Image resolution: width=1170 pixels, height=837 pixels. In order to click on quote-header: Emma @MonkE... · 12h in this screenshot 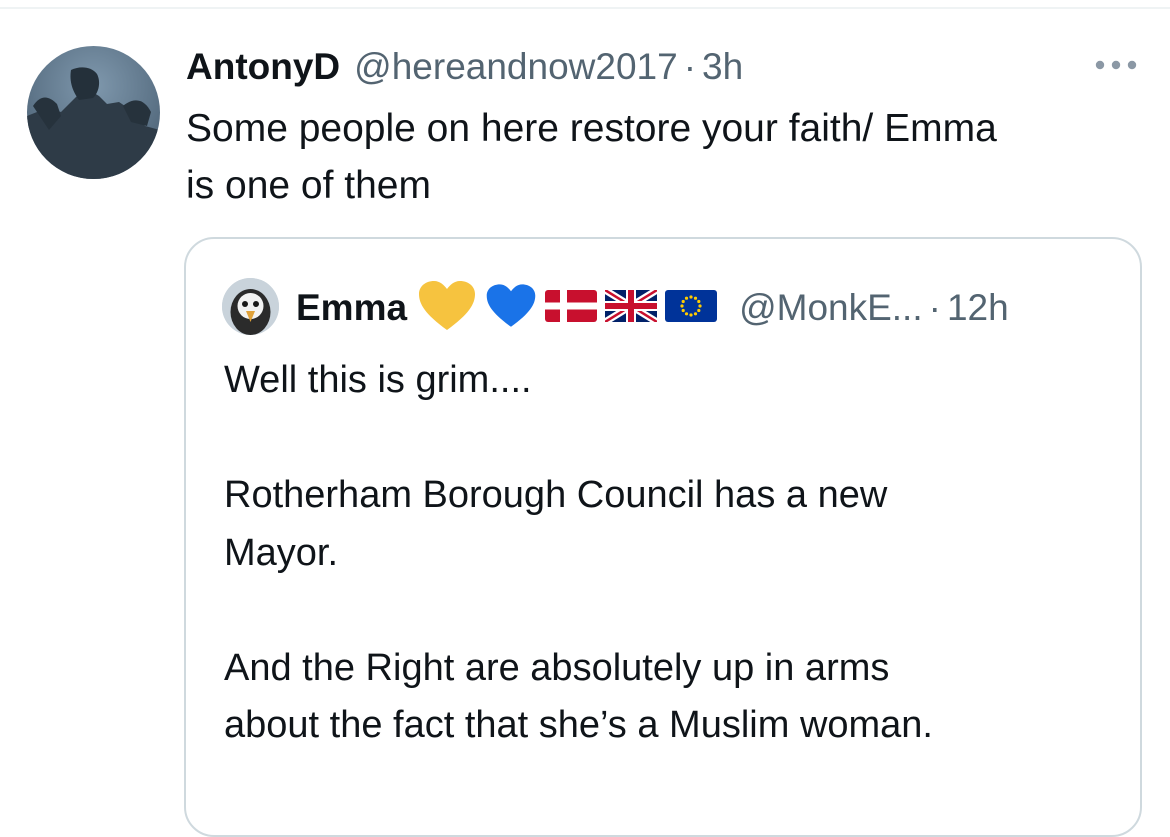, I will do `click(652, 308)`.